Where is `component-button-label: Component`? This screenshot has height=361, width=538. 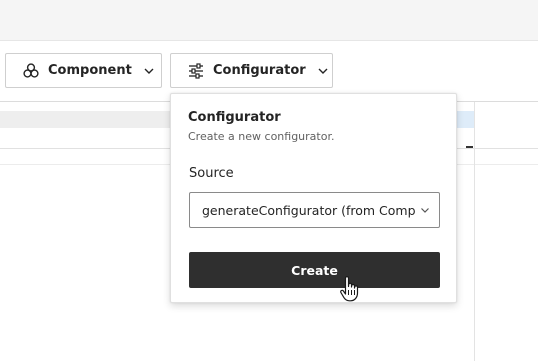 component-button-label: Component is located at coordinates (90, 70).